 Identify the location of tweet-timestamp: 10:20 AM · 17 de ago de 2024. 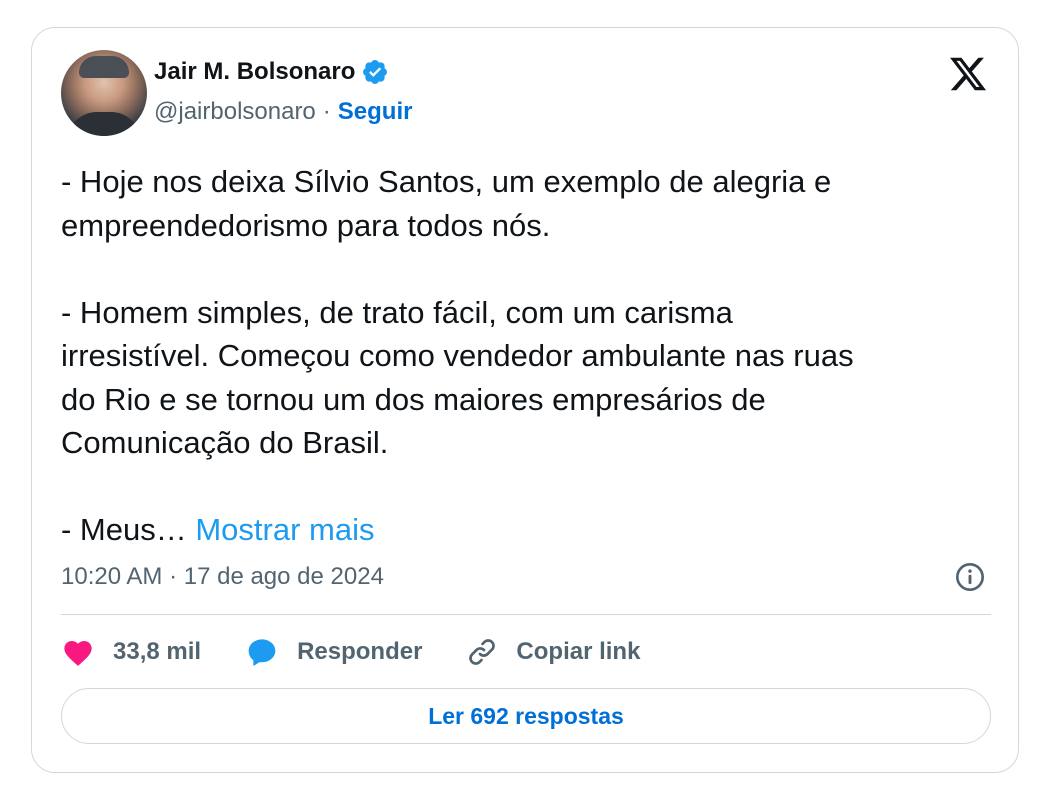
(222, 577).